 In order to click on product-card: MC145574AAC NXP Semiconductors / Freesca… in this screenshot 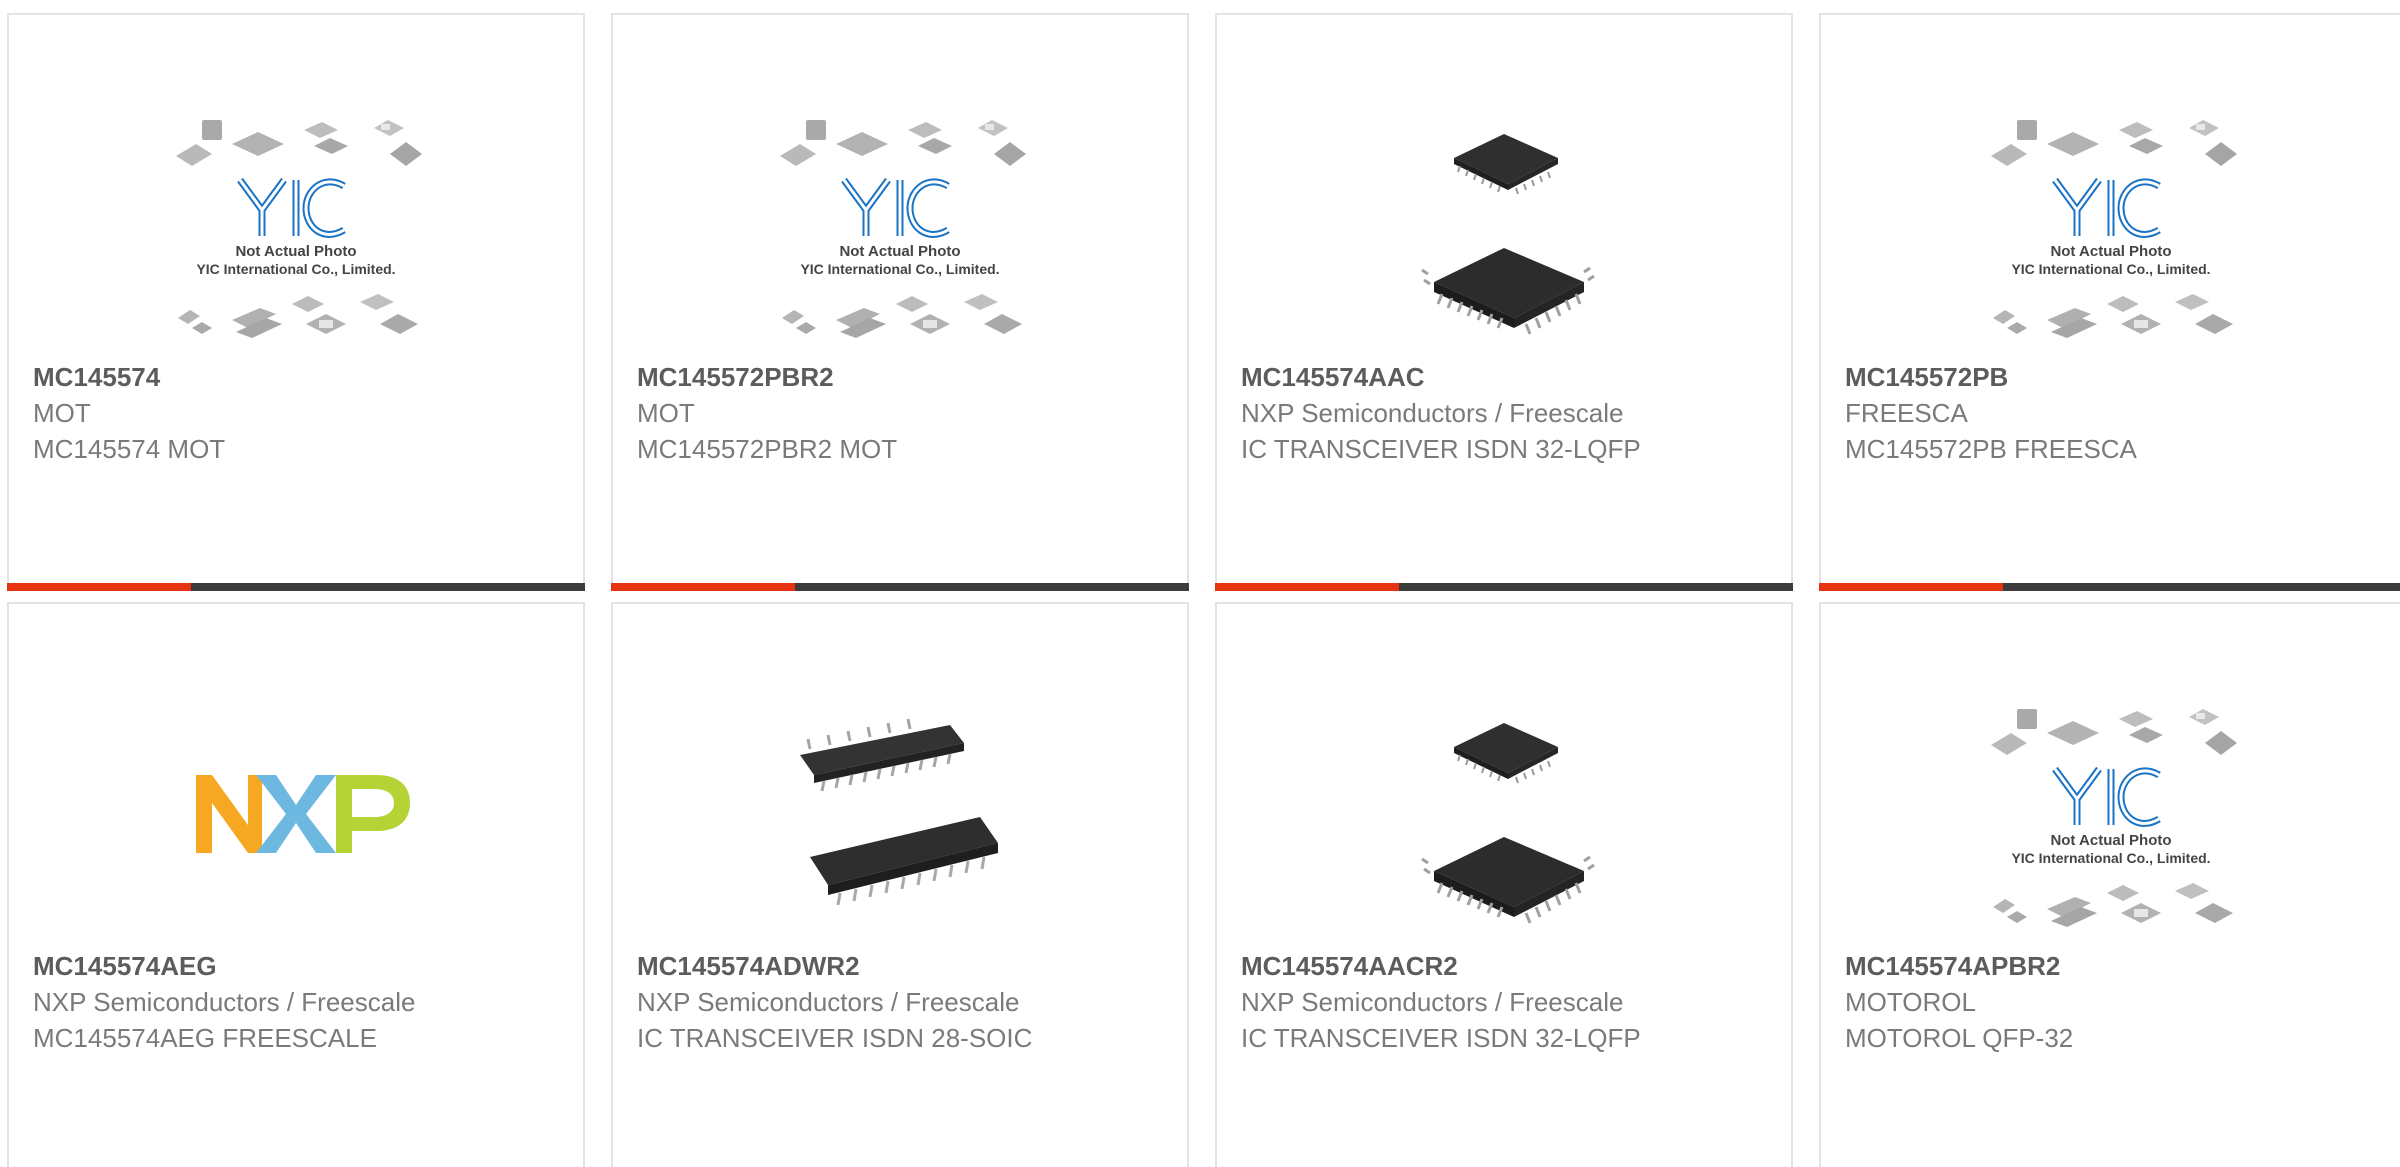, I will do `click(1504, 302)`.